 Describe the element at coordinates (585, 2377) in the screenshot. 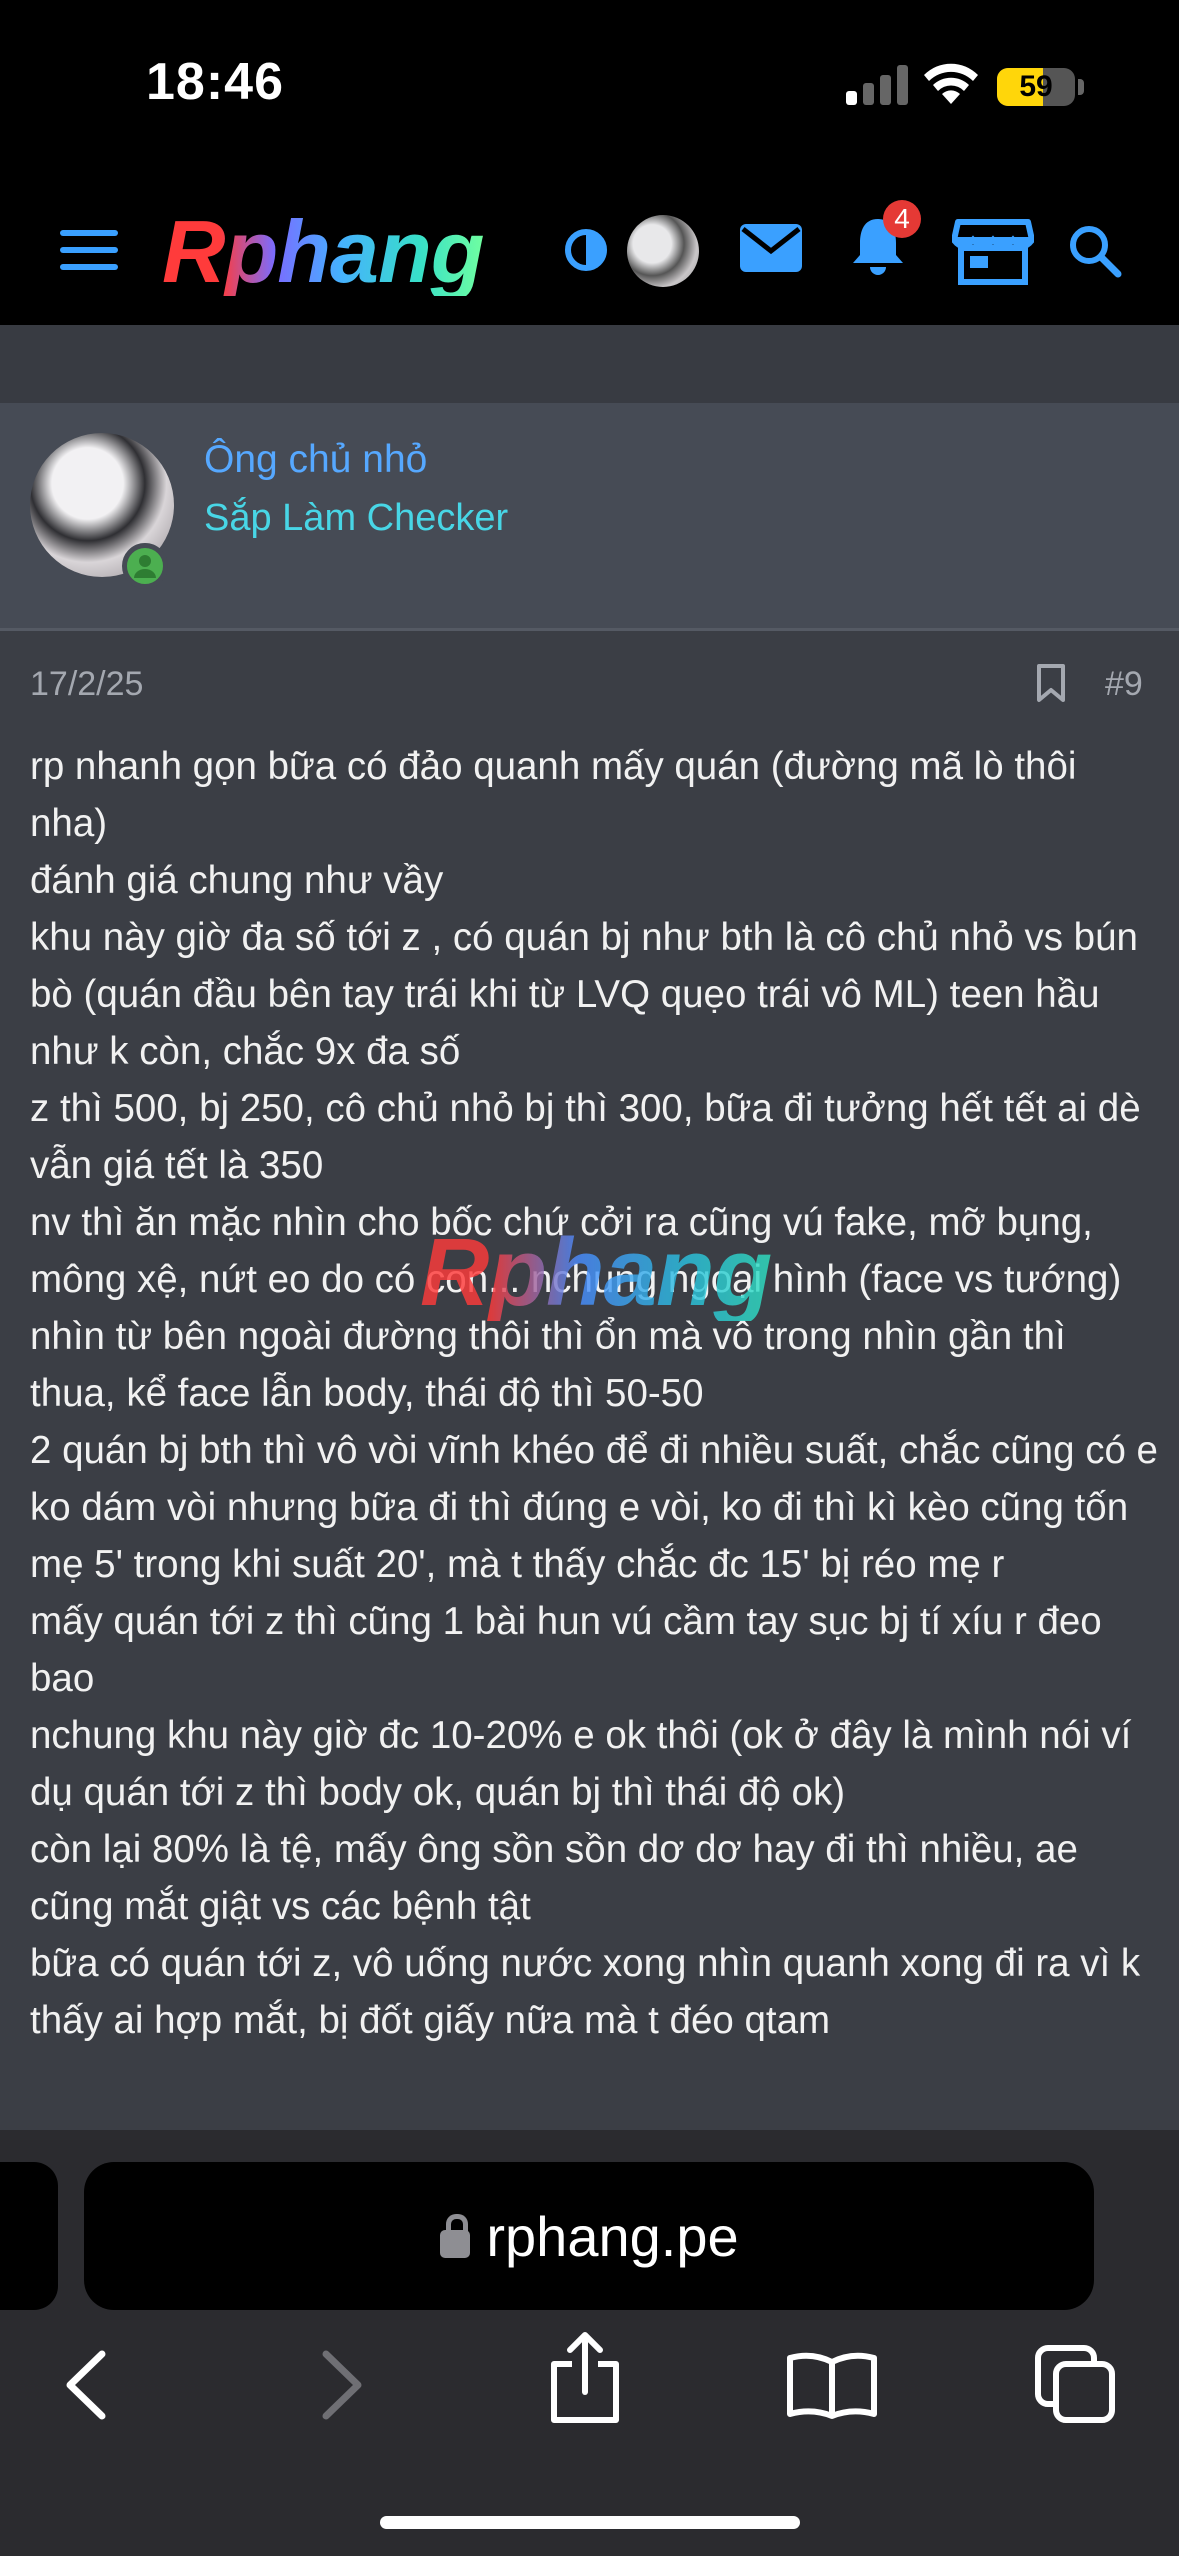

I see `share-icon` at that location.